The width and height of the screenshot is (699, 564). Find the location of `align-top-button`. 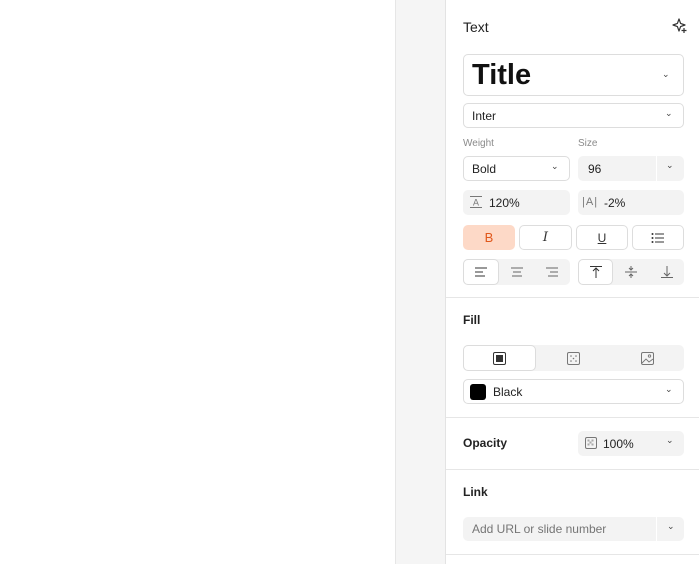

align-top-button is located at coordinates (595, 272).